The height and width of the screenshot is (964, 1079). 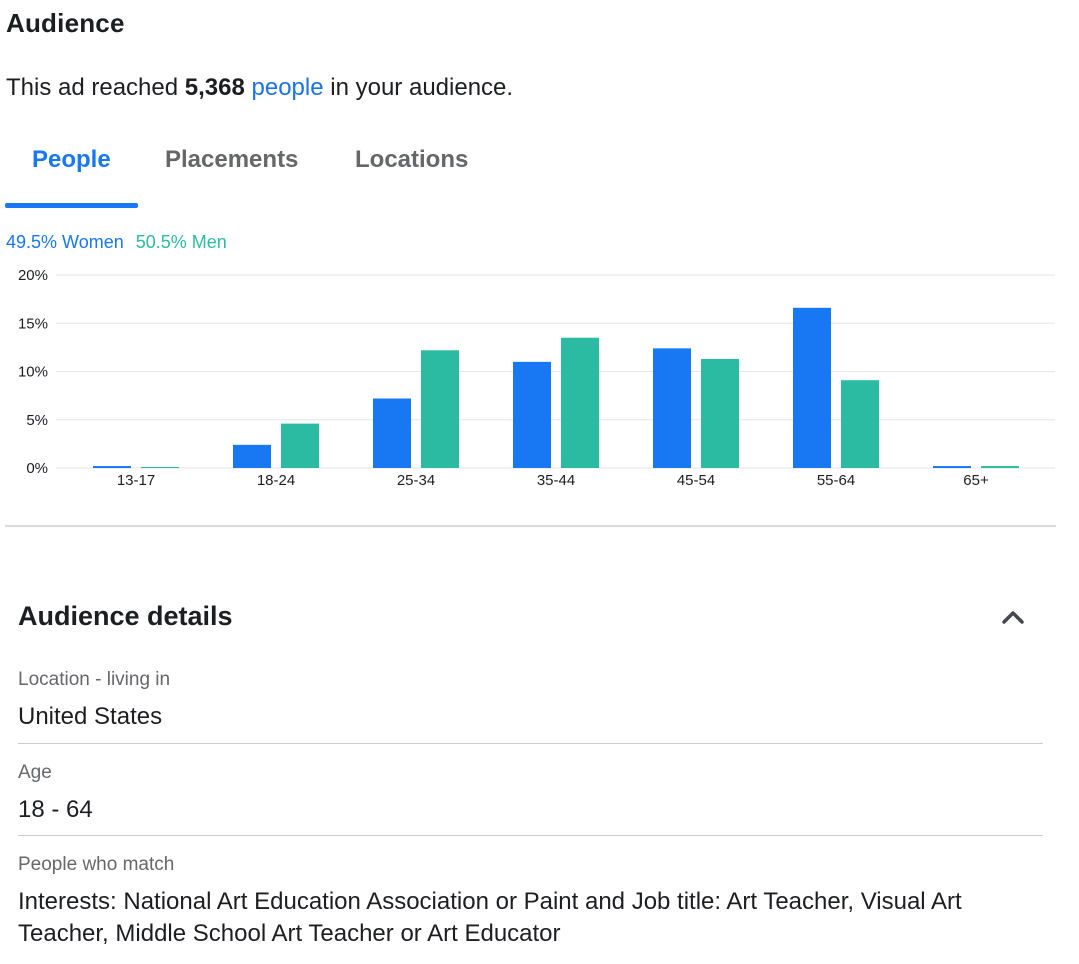 I want to click on interests-label: People who match, so click(x=96, y=864).